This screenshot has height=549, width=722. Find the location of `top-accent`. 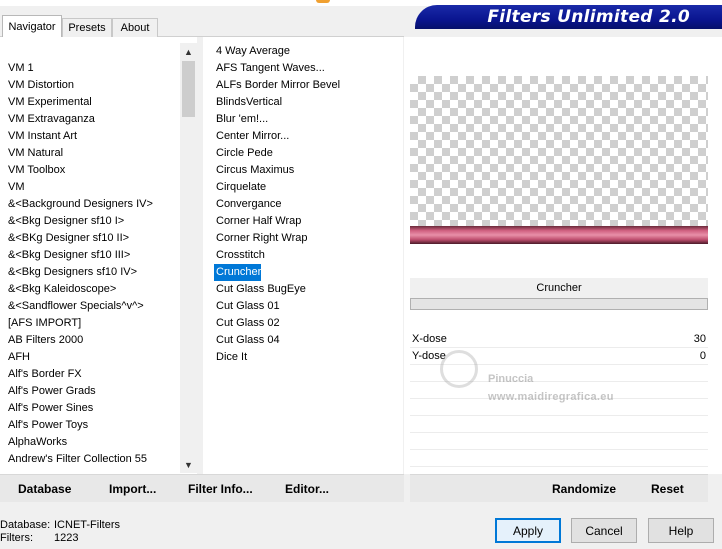

top-accent is located at coordinates (323, 1).